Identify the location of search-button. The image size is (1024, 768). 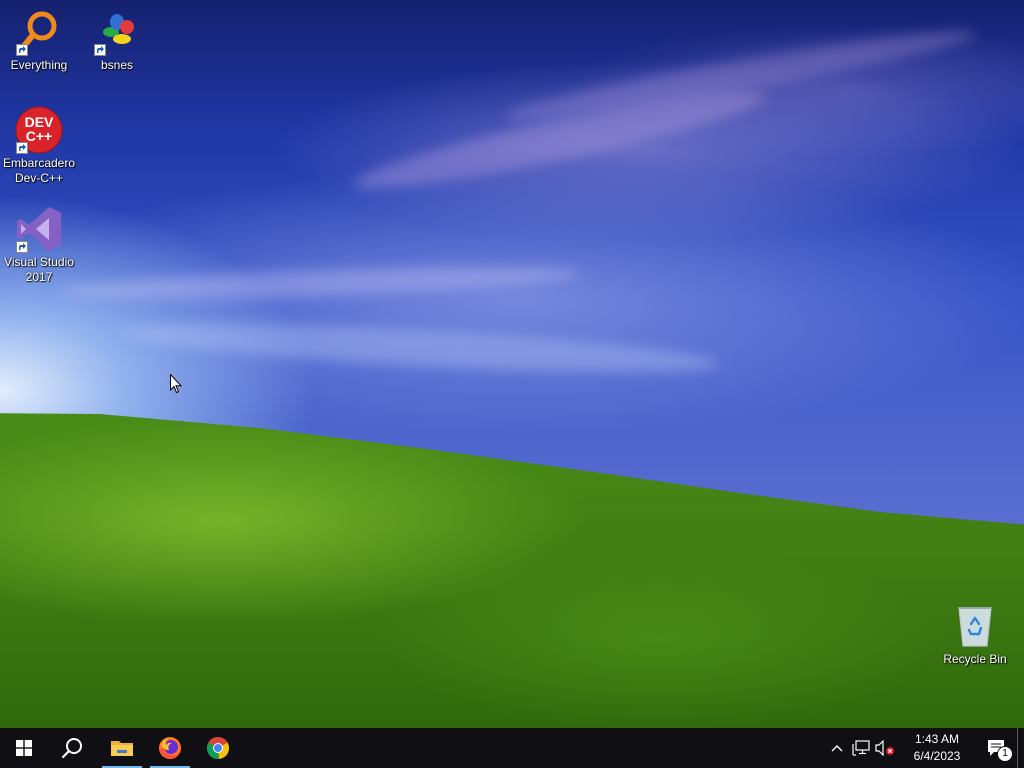
(72, 748).